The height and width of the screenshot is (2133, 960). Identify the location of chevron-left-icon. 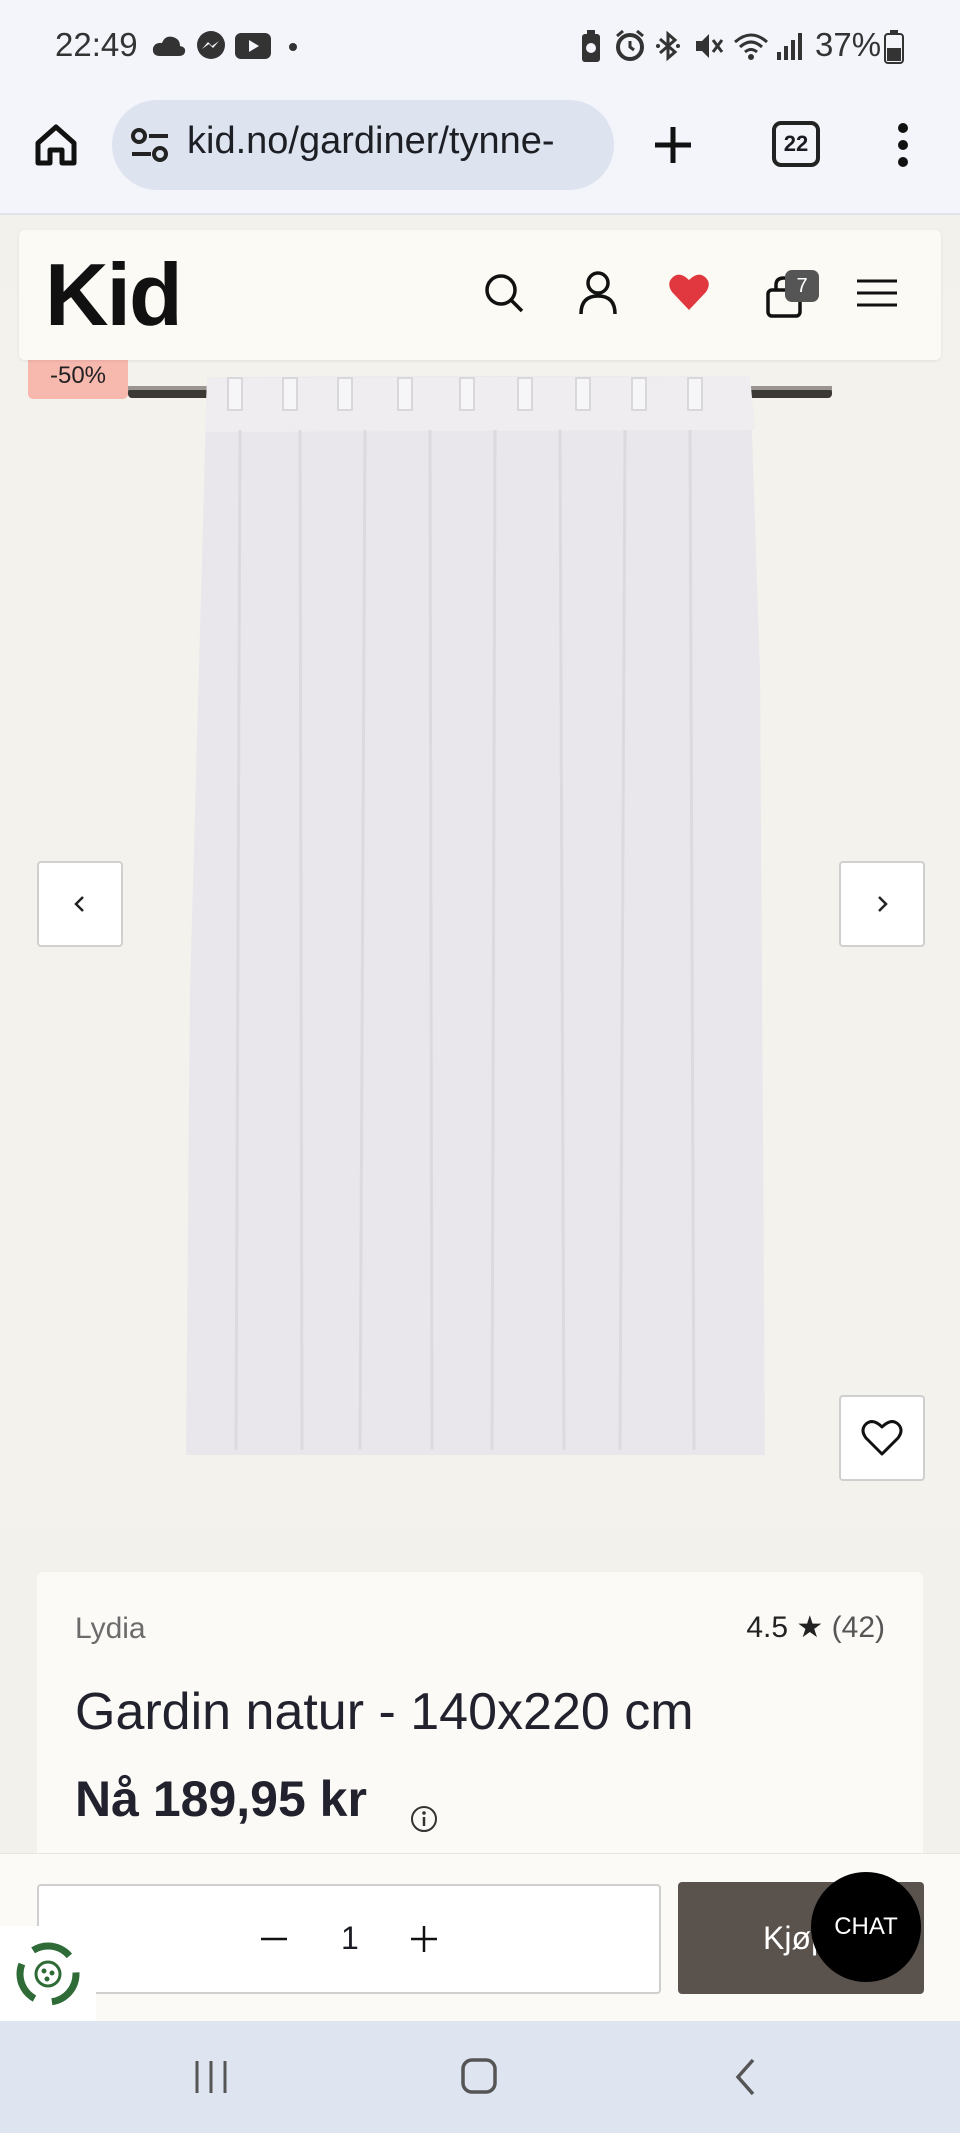
(79, 904).